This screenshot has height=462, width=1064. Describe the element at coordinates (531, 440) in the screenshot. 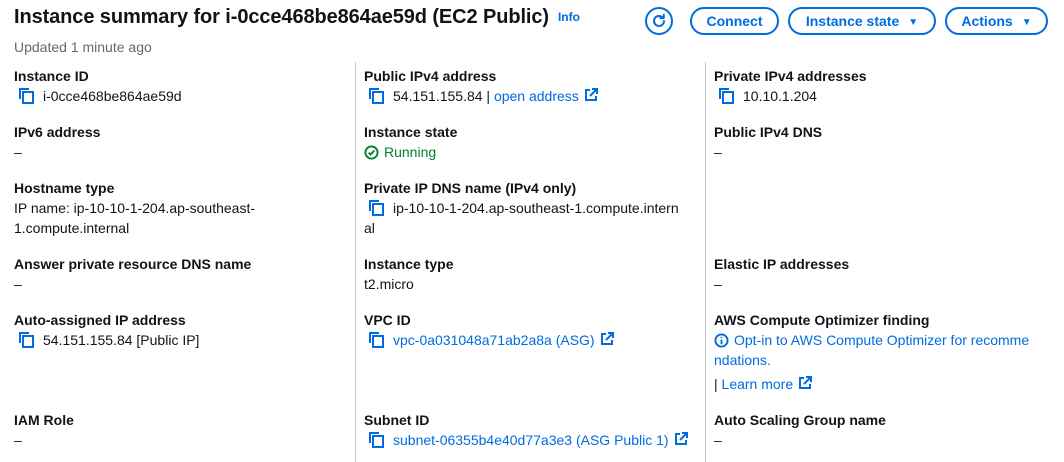

I see `subnet-id-link: subnet-06355b4e40d77a3e3 (ASG Public 1)` at that location.